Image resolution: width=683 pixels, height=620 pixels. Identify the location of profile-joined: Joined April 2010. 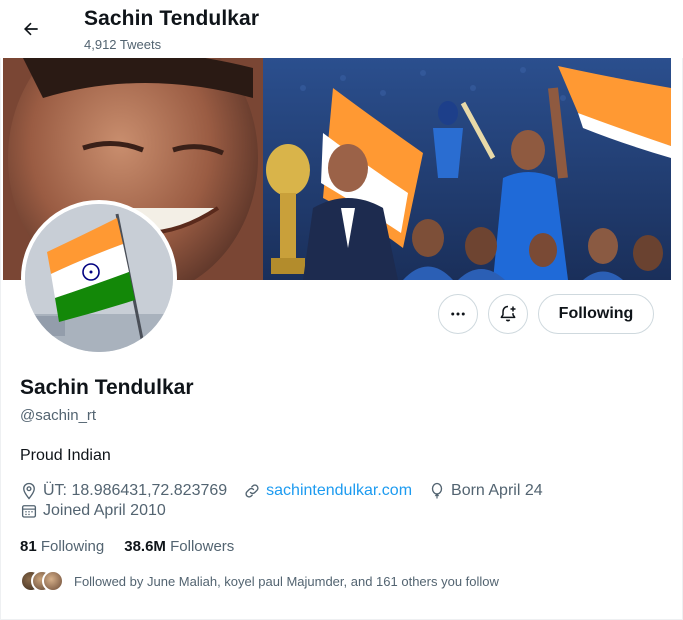
(104, 510).